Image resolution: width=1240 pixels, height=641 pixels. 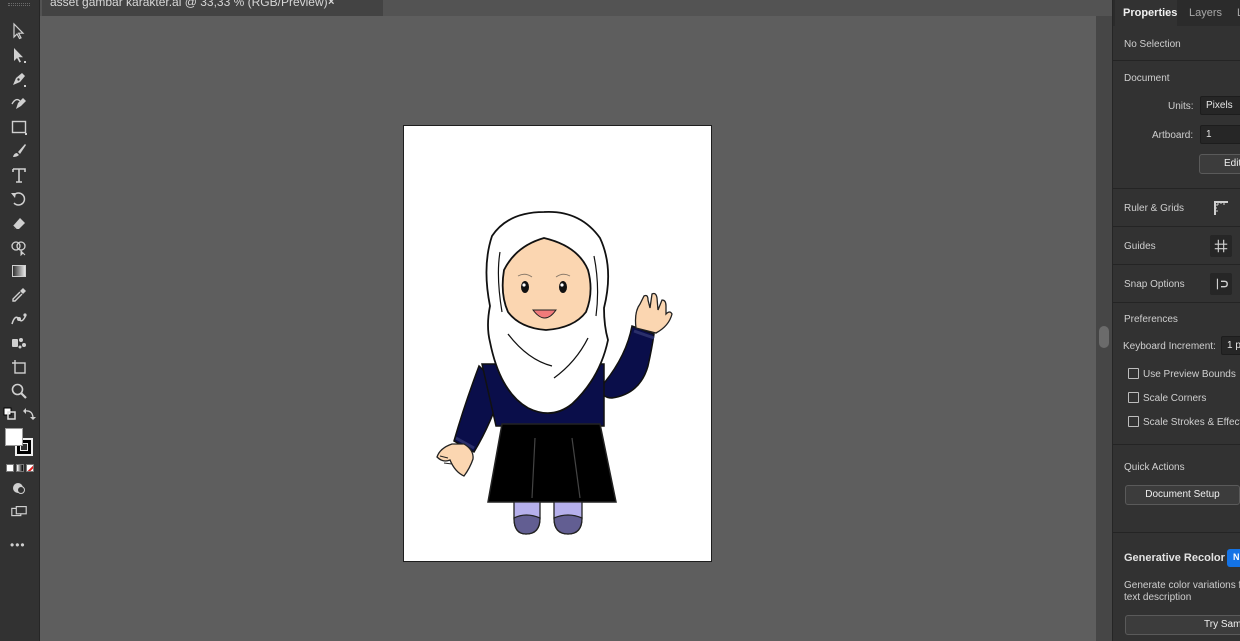 What do you see at coordinates (1104, 337) in the screenshot?
I see `scrollbar-thumb` at bounding box center [1104, 337].